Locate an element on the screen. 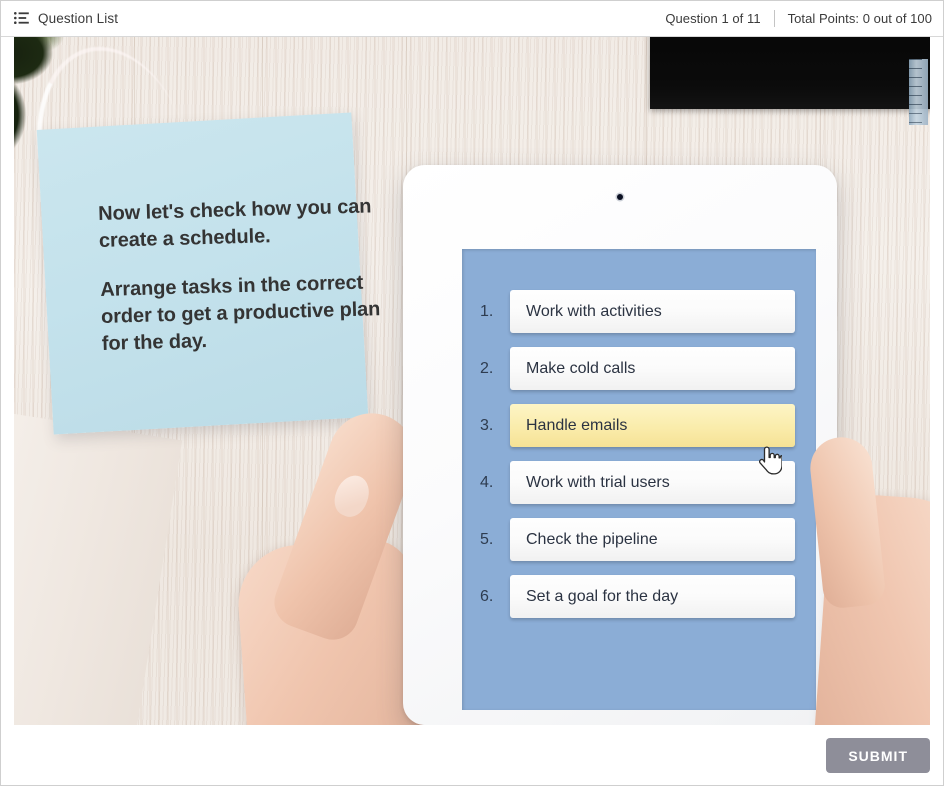 Image resolution: width=944 pixels, height=786 pixels. total-points-text: Total Points: 0 out of 100 is located at coordinates (859, 18).